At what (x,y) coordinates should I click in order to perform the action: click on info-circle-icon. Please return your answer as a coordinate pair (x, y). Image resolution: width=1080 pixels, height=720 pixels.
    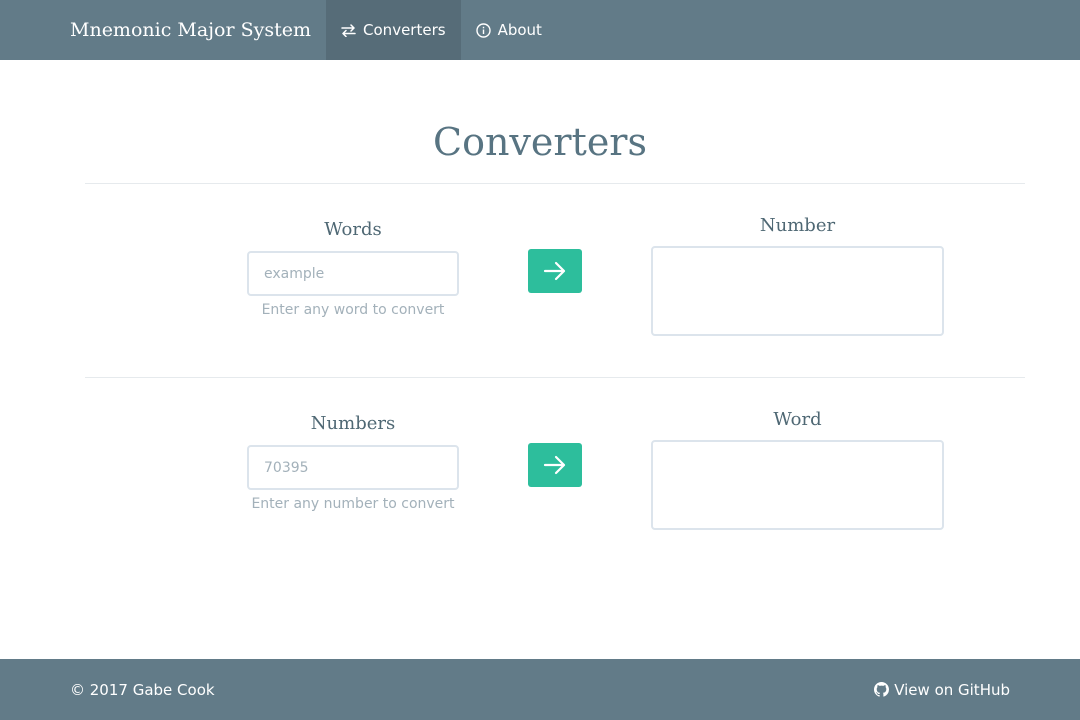
    Looking at the image, I should click on (483, 30).